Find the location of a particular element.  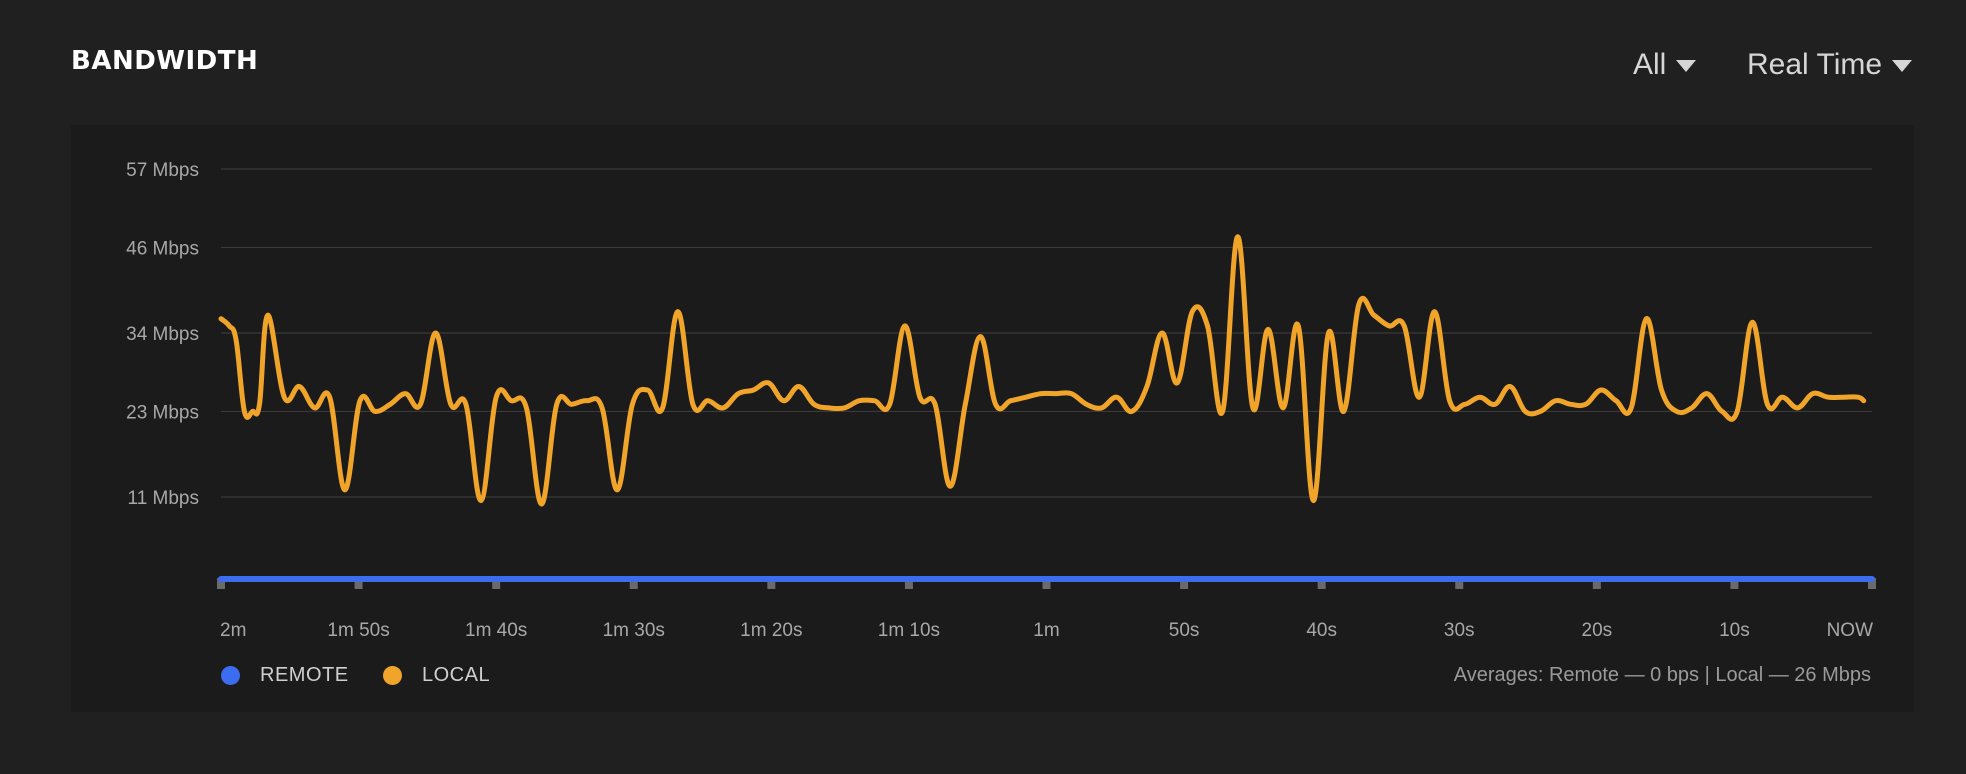

y-tick-label: 57 Mbps is located at coordinates (162, 170).